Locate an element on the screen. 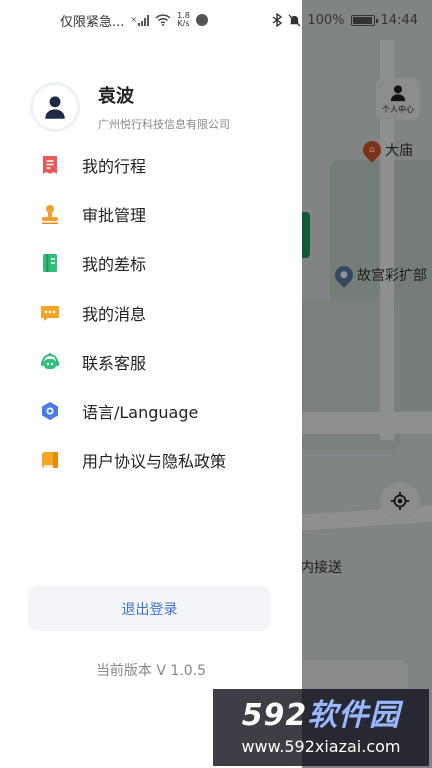 The height and width of the screenshot is (768, 432). watermark-brand-text: 软件园 is located at coordinates (354, 715).